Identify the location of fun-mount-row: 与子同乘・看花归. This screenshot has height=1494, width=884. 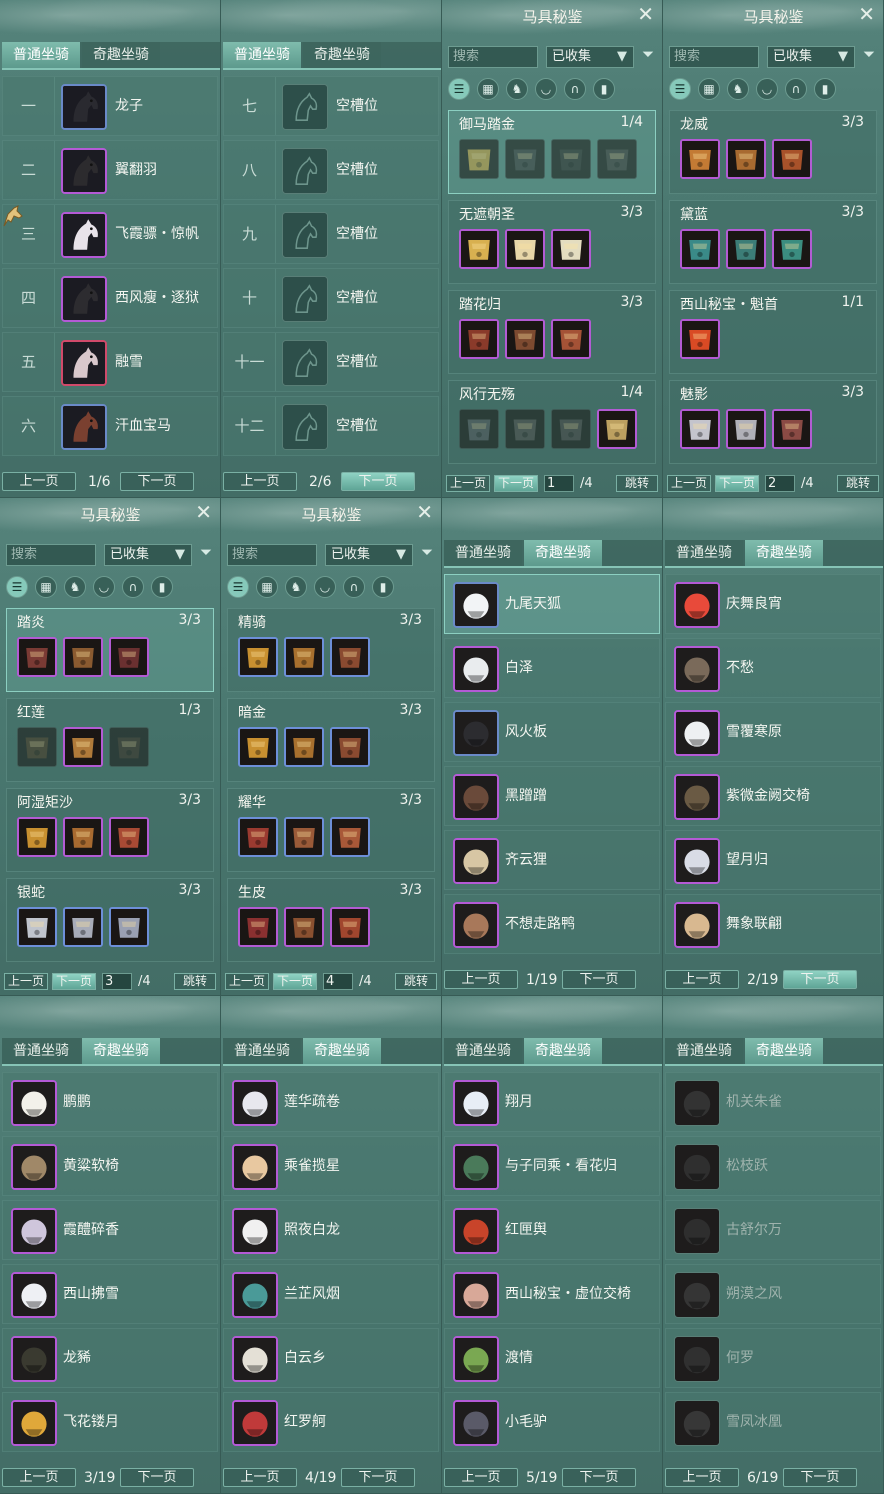
(552, 1166).